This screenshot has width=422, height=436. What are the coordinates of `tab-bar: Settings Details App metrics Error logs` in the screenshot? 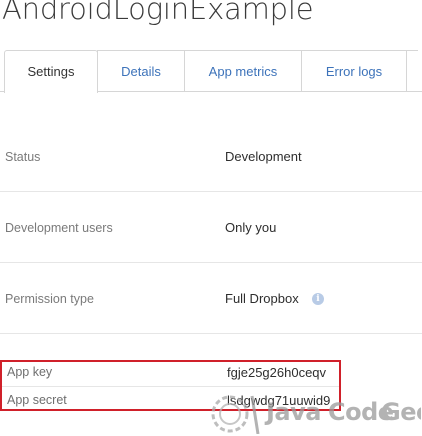 It's located at (211, 71).